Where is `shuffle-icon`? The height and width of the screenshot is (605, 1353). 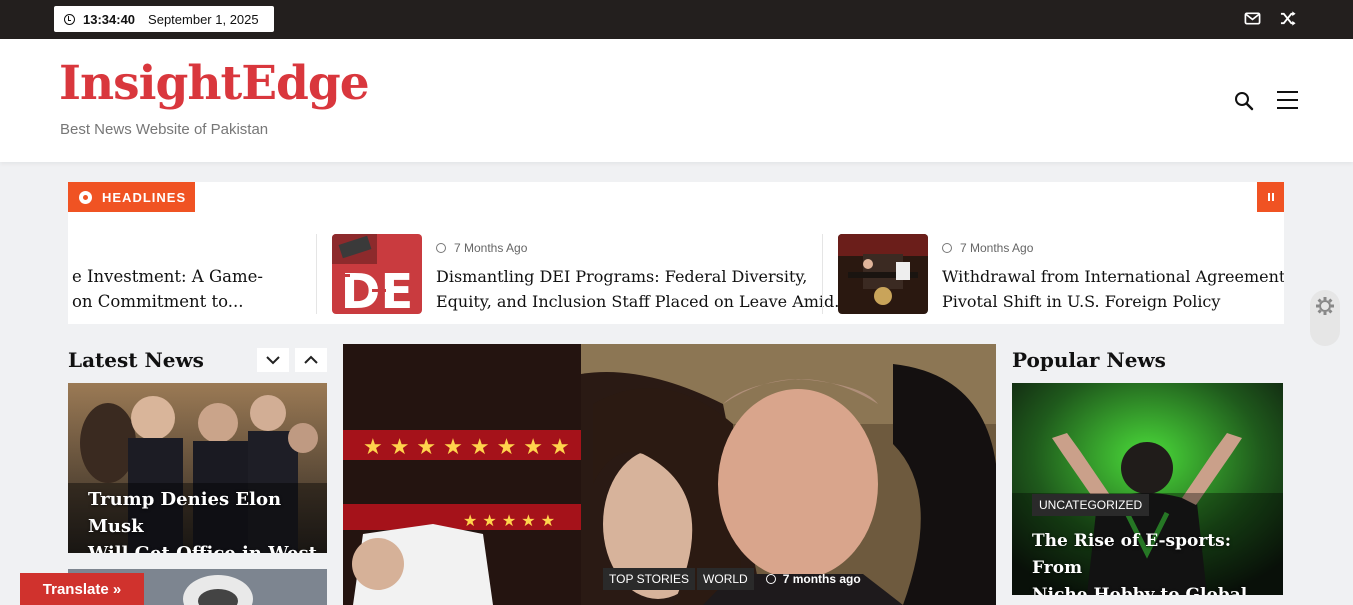
shuffle-icon is located at coordinates (1288, 18).